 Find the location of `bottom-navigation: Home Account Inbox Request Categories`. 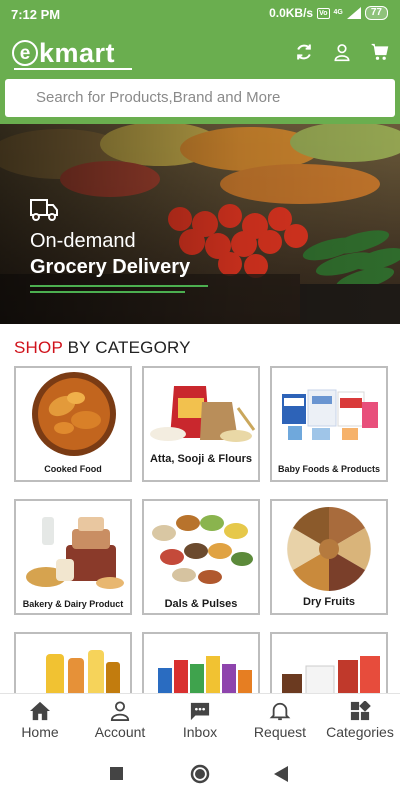

bottom-navigation: Home Account Inbox Request Categories is located at coordinates (200, 720).